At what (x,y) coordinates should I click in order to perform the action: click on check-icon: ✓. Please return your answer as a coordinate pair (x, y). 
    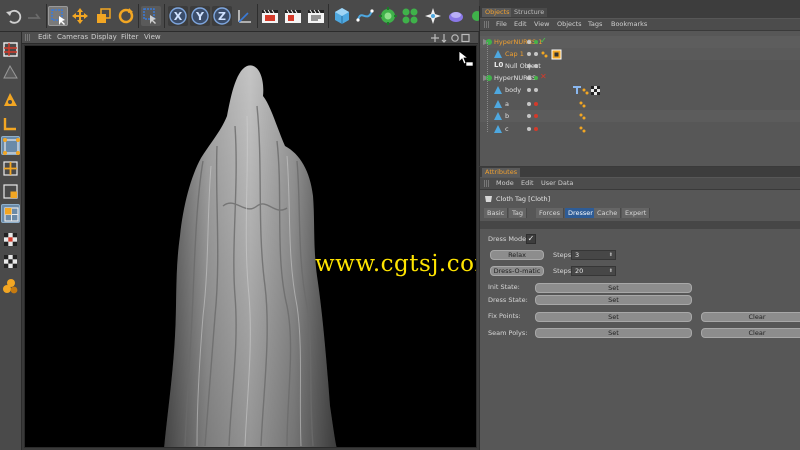
    Looking at the image, I should click on (543, 40).